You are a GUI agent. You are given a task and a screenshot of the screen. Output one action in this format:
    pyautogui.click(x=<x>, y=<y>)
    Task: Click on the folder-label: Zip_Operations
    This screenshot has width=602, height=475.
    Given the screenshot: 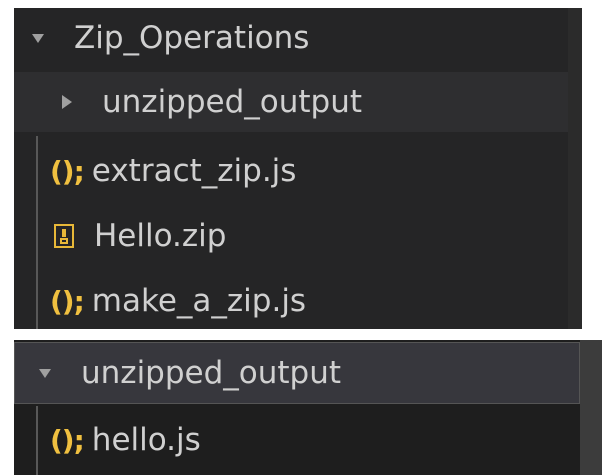 What is the action you would take?
    pyautogui.click(x=192, y=38)
    